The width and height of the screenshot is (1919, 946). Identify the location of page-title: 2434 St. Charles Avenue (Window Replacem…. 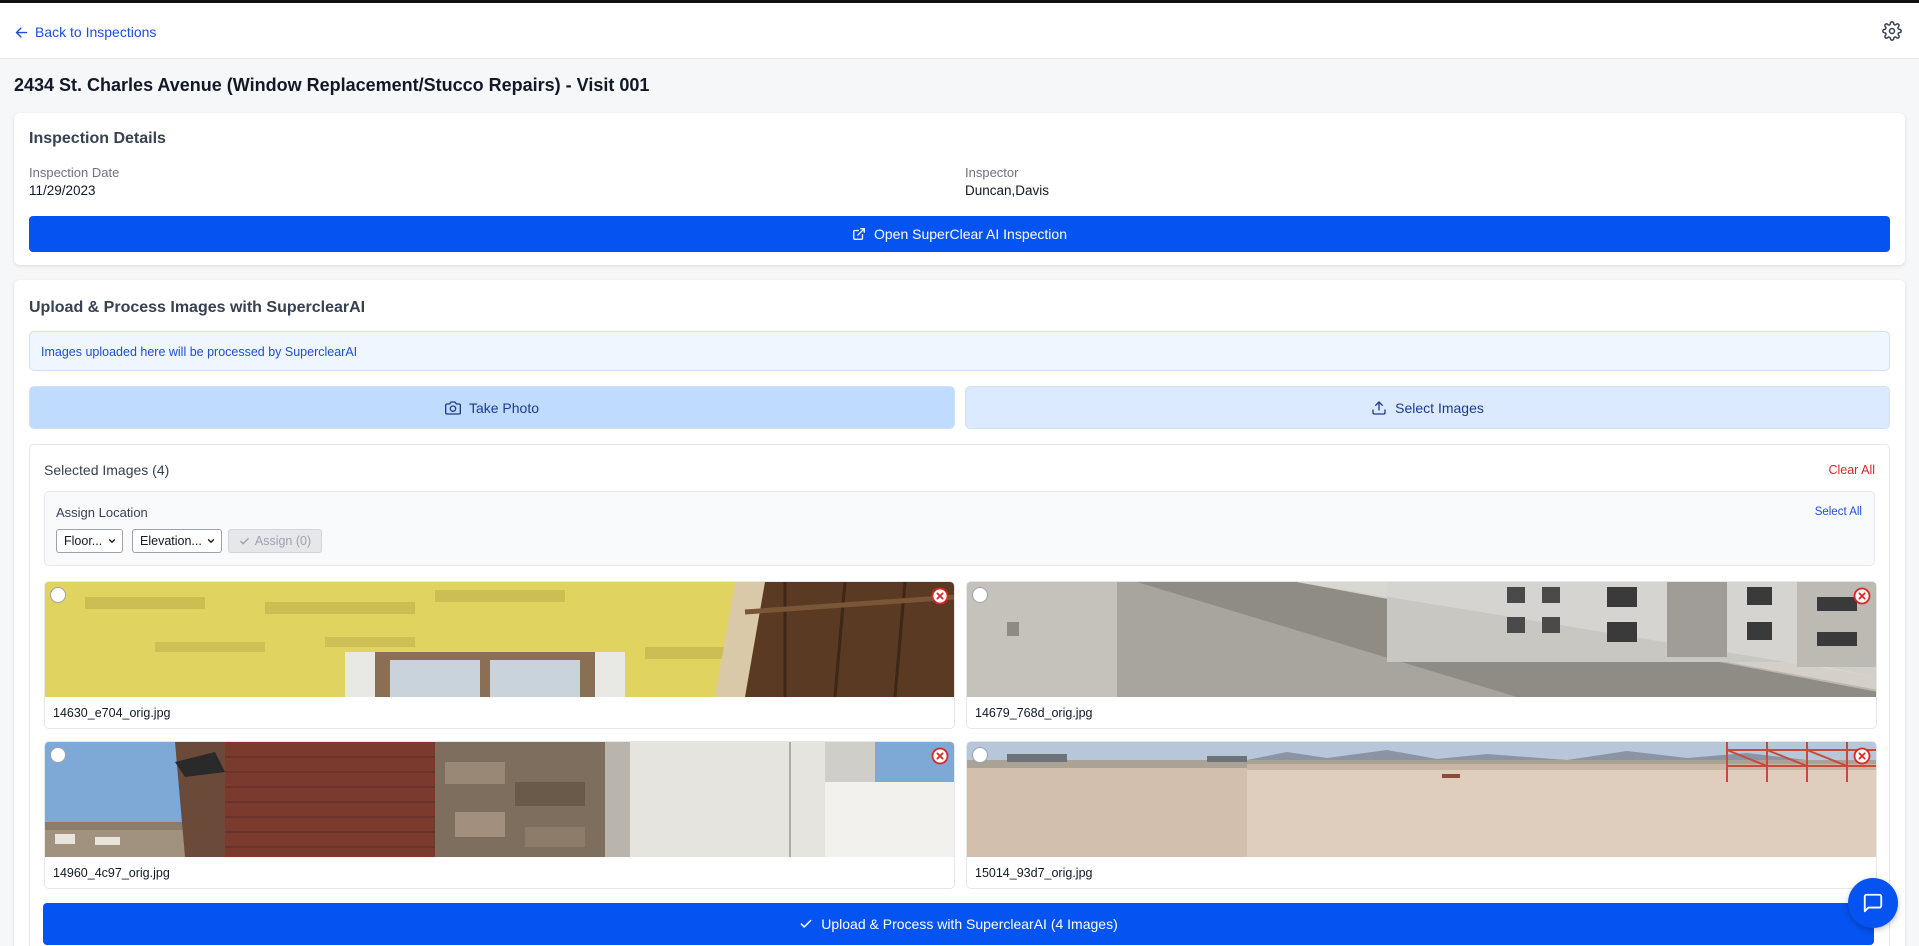
(332, 85).